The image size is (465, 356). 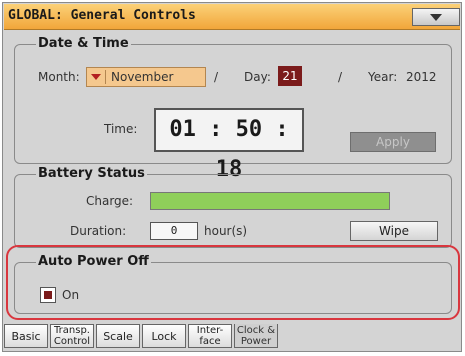 What do you see at coordinates (91, 173) in the screenshot?
I see `battery-status-group-title: Battery Status` at bounding box center [91, 173].